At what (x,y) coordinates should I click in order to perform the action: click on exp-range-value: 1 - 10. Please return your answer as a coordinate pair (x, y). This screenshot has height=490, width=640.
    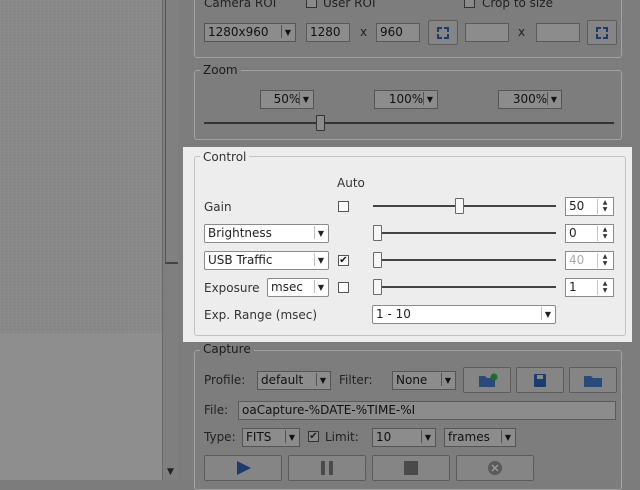
    Looking at the image, I should click on (393, 314).